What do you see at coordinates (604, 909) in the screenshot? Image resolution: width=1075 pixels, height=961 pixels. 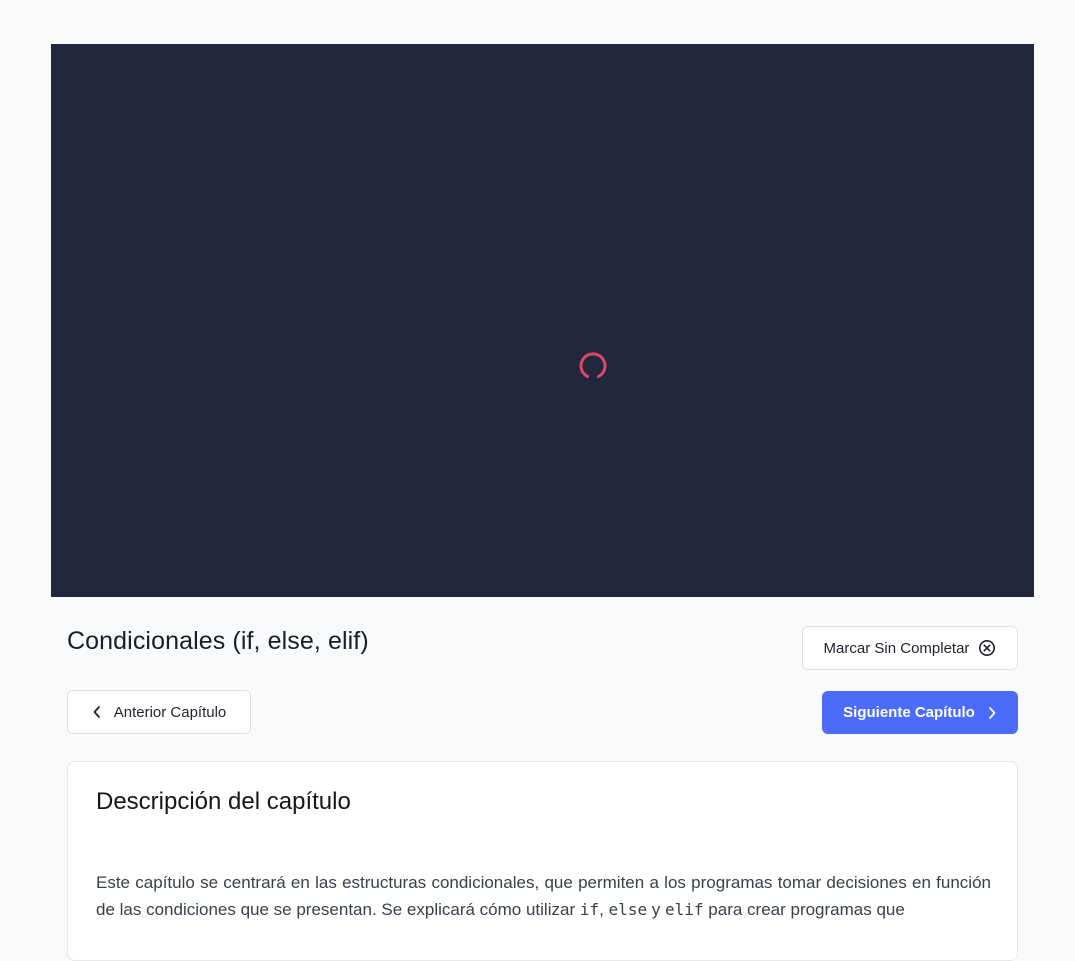 I see `description-sep1: ,` at bounding box center [604, 909].